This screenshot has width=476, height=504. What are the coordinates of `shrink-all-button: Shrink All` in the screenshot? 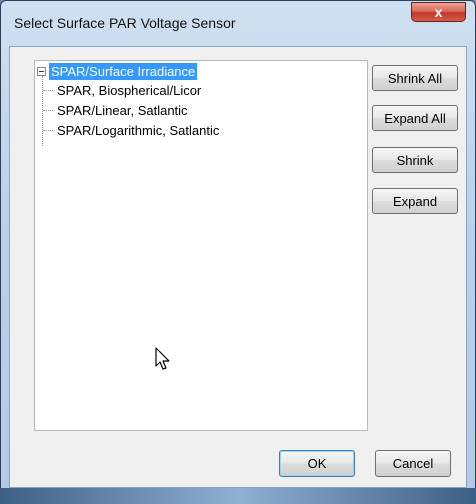 It's located at (415, 78).